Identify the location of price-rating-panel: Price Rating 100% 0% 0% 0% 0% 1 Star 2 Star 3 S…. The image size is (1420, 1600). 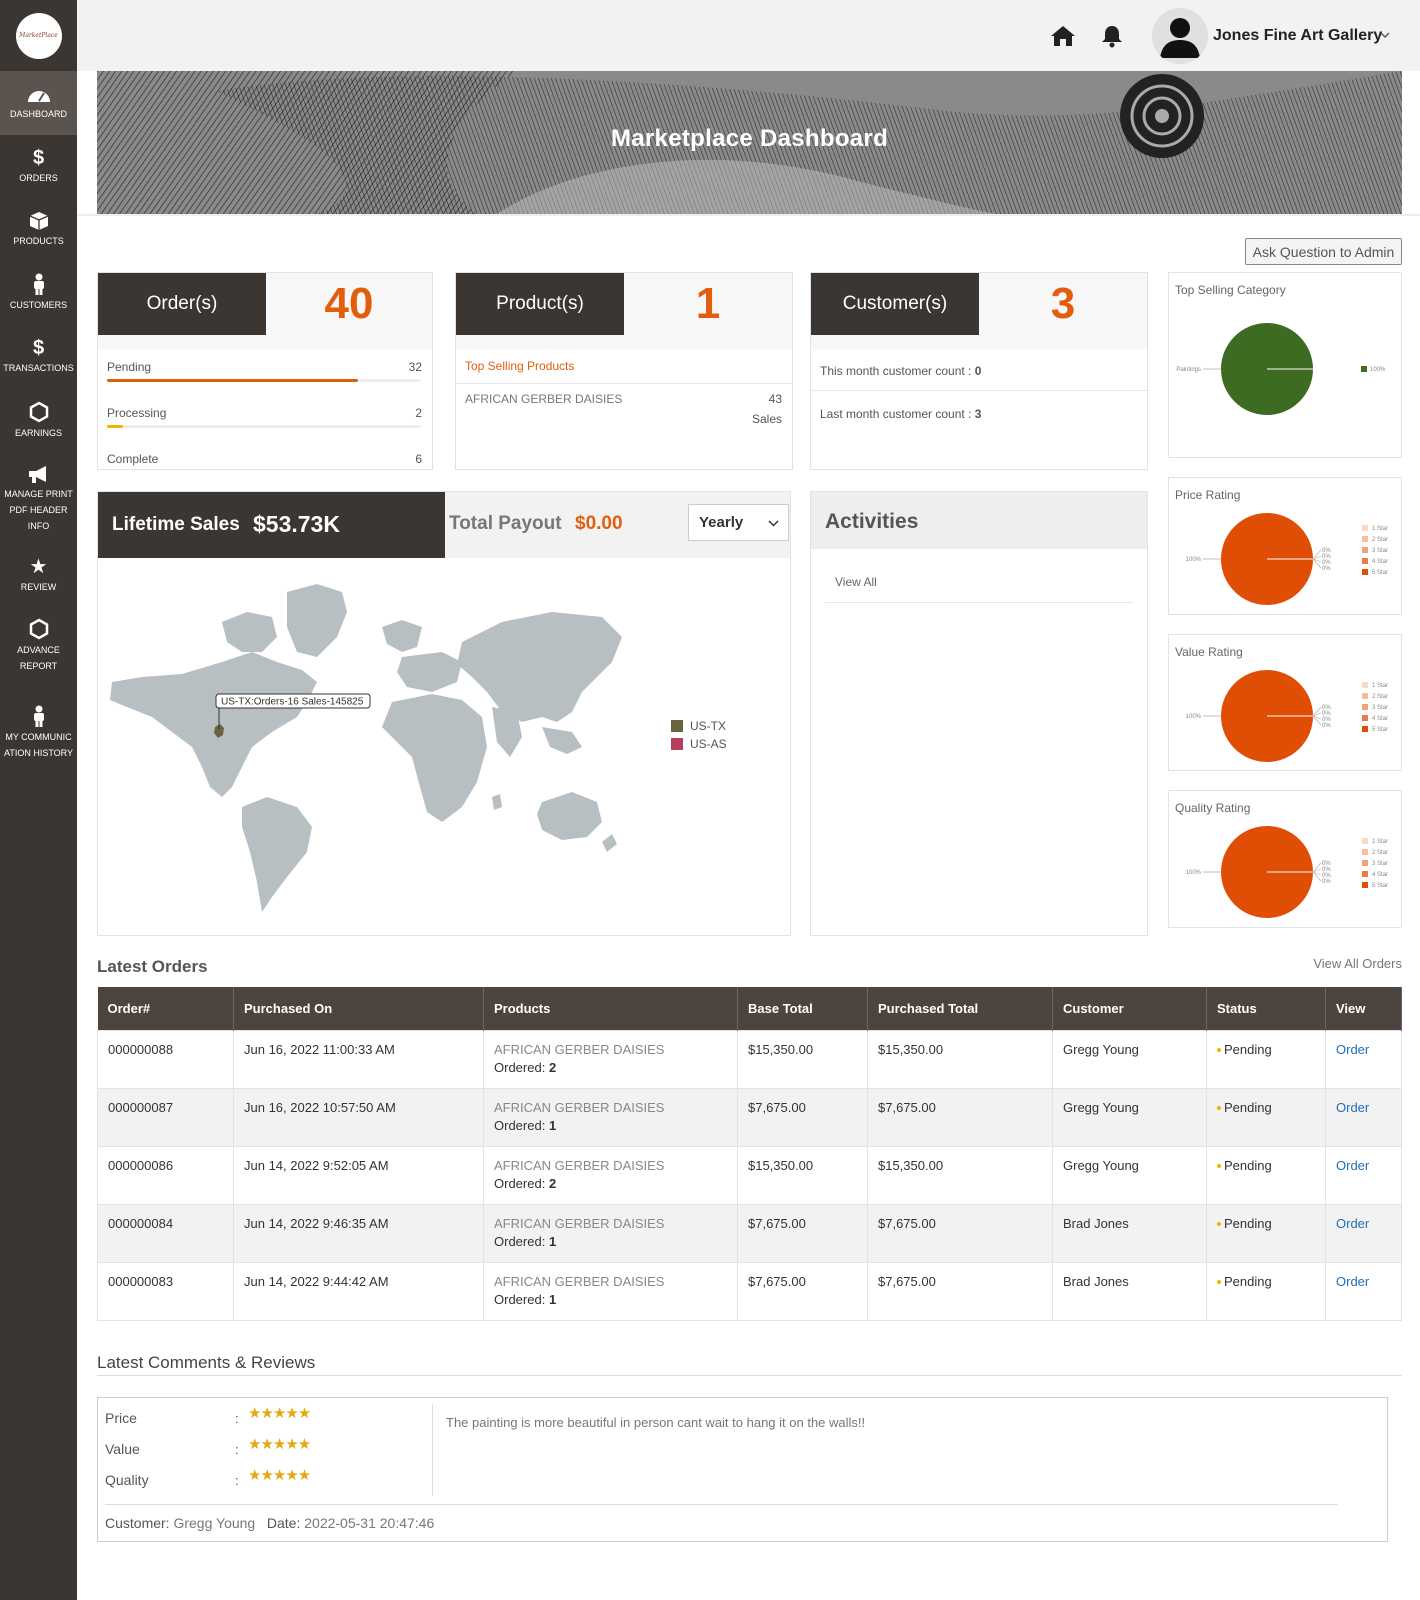
(1285, 546).